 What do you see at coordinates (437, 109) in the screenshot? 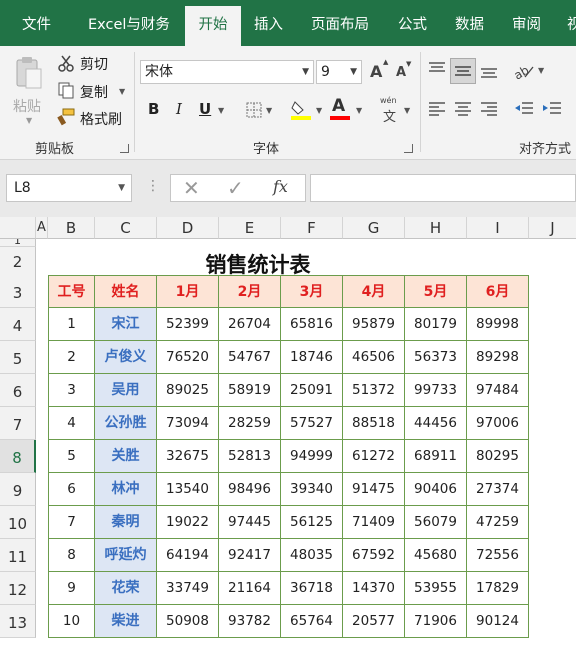
I see `align-left-icon` at bounding box center [437, 109].